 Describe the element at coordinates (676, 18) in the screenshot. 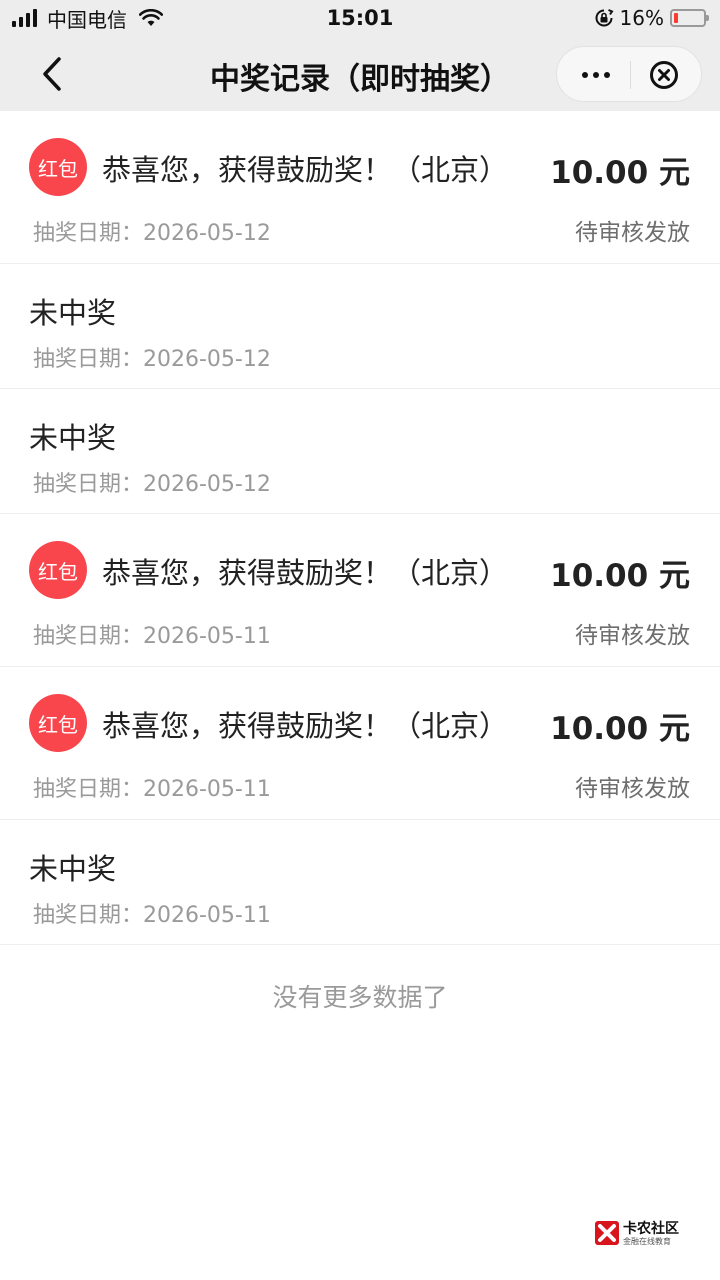

I see `battery-level` at that location.